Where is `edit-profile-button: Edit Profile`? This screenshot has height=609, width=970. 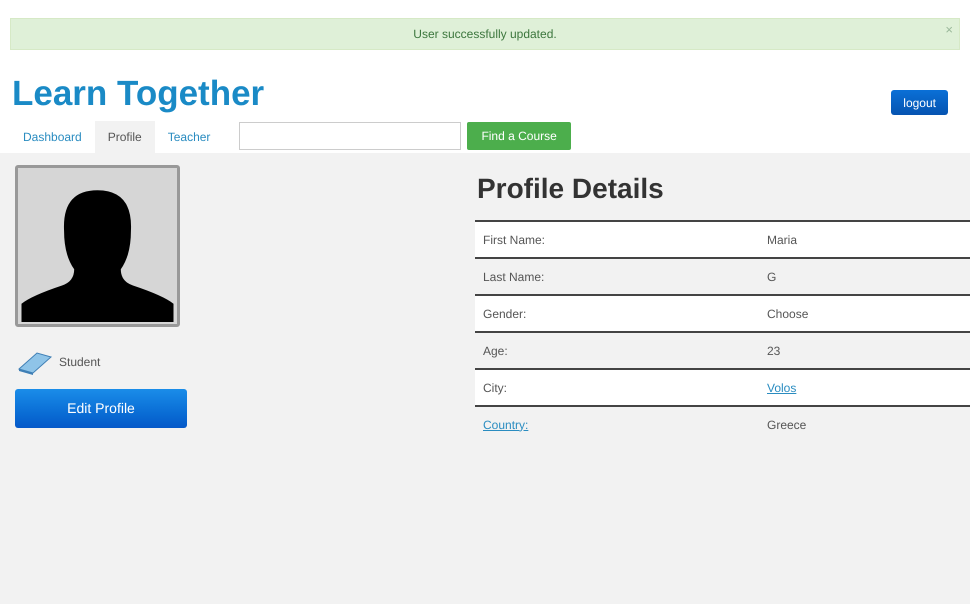 edit-profile-button: Edit Profile is located at coordinates (101, 408).